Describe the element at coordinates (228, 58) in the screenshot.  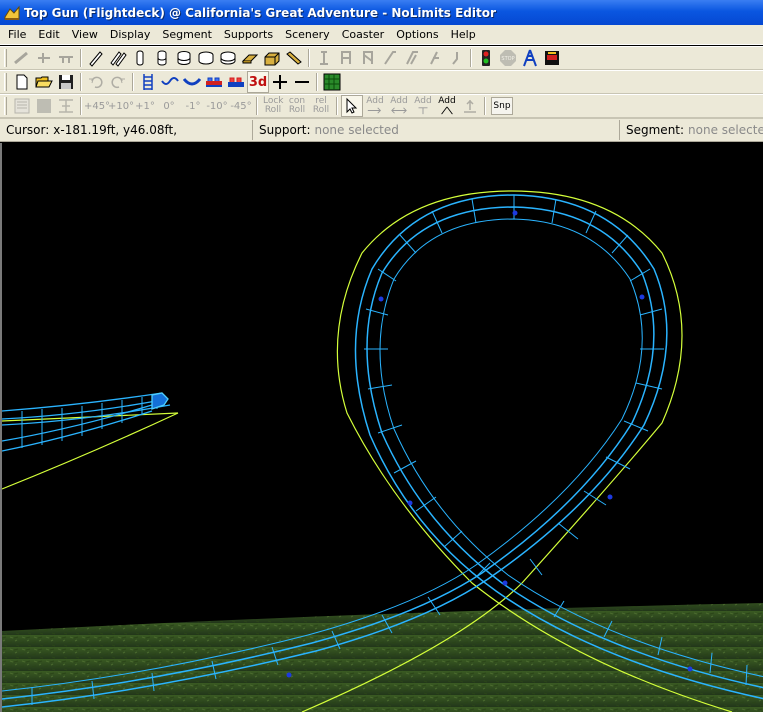
I see `cylinder-5-button` at that location.